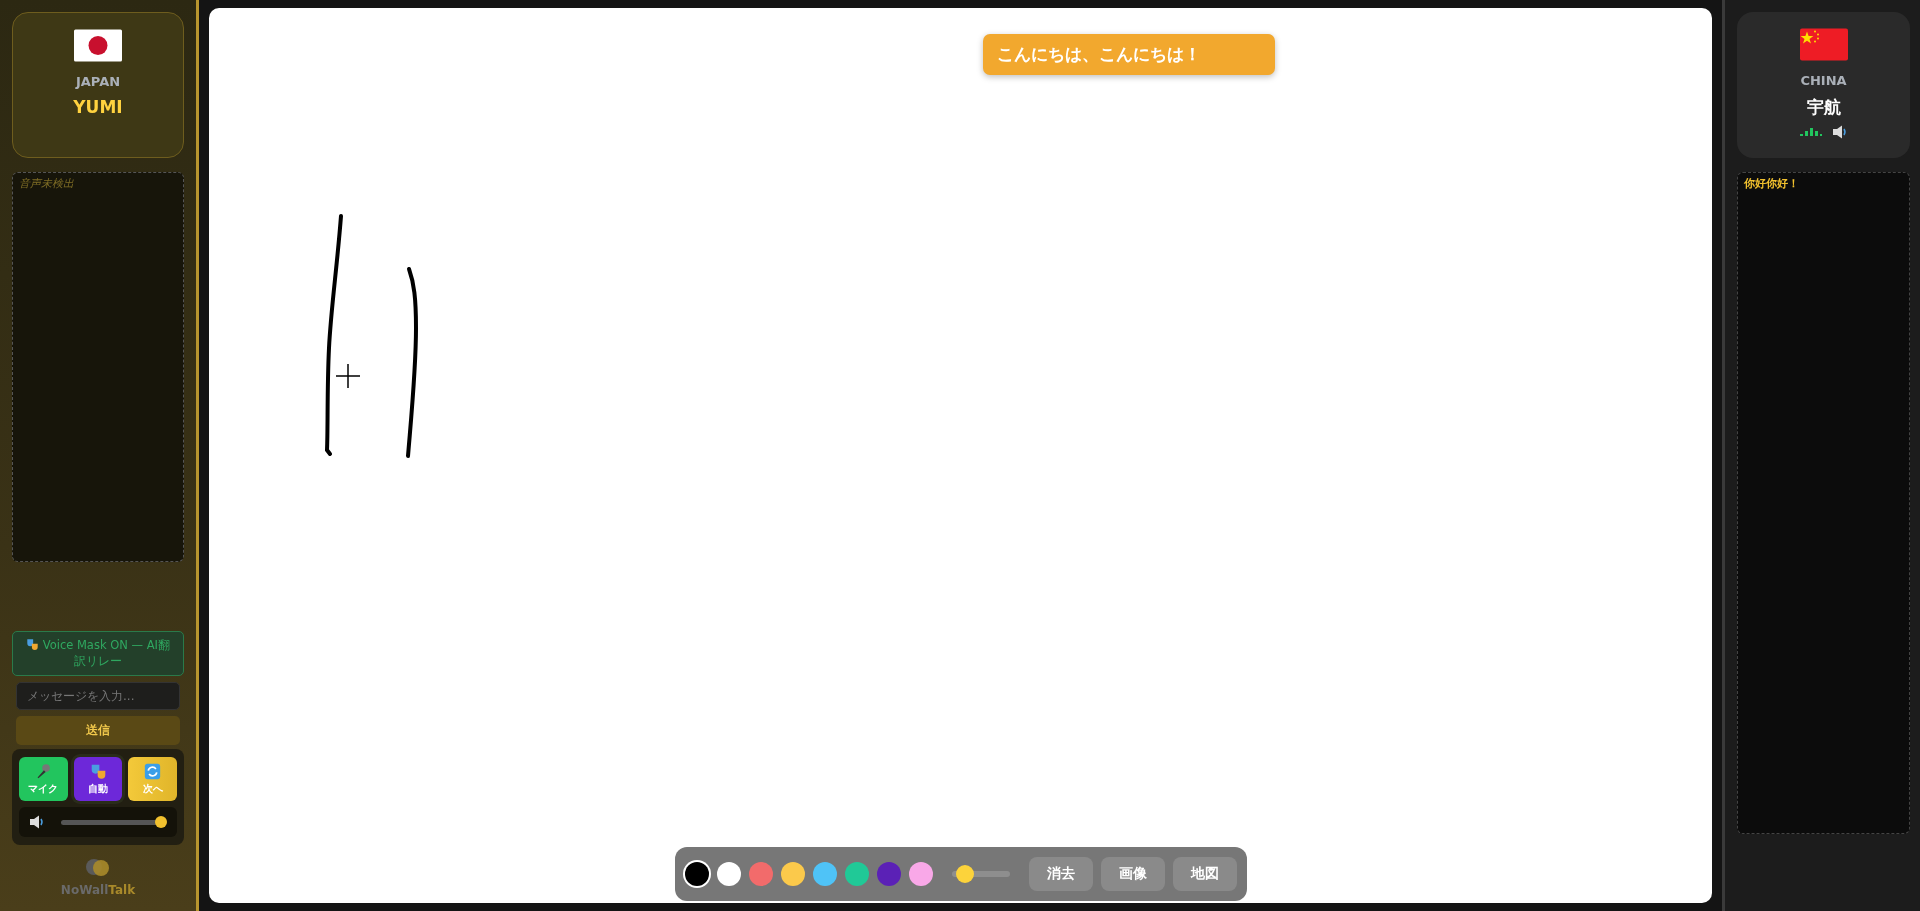 The image size is (1920, 911). I want to click on send-button: 送信, so click(98, 730).